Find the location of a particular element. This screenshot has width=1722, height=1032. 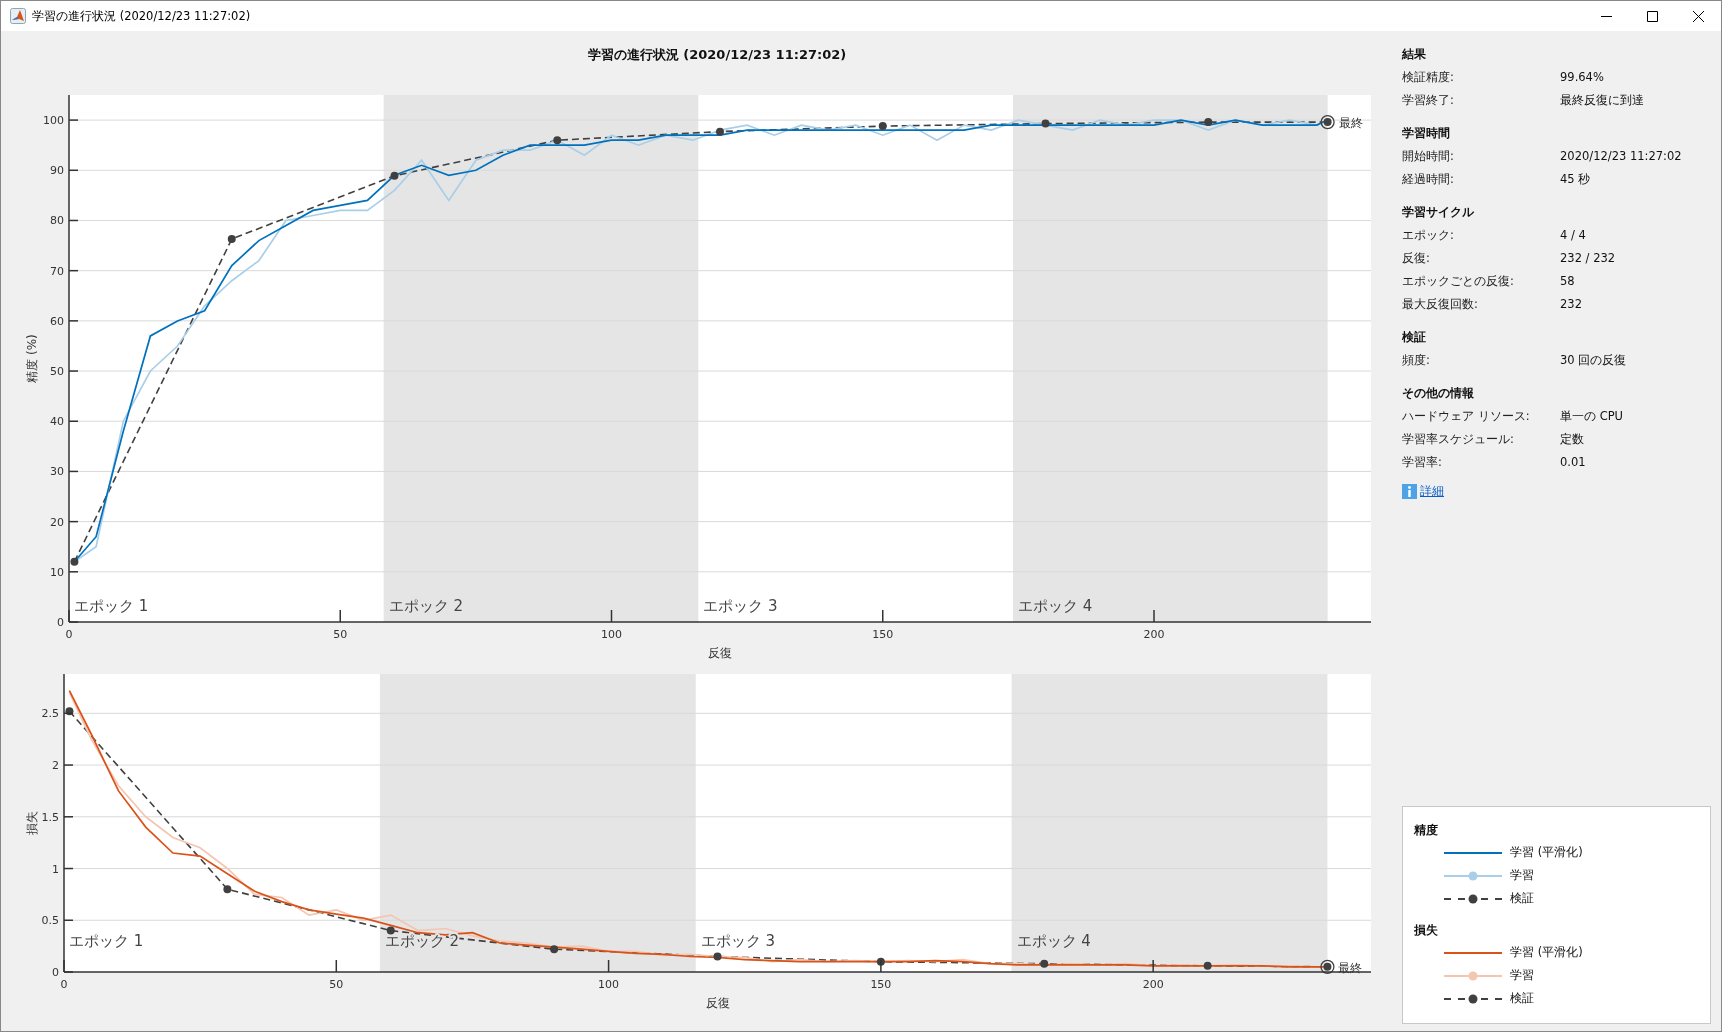

info-value: 単一の CPU is located at coordinates (1592, 416).